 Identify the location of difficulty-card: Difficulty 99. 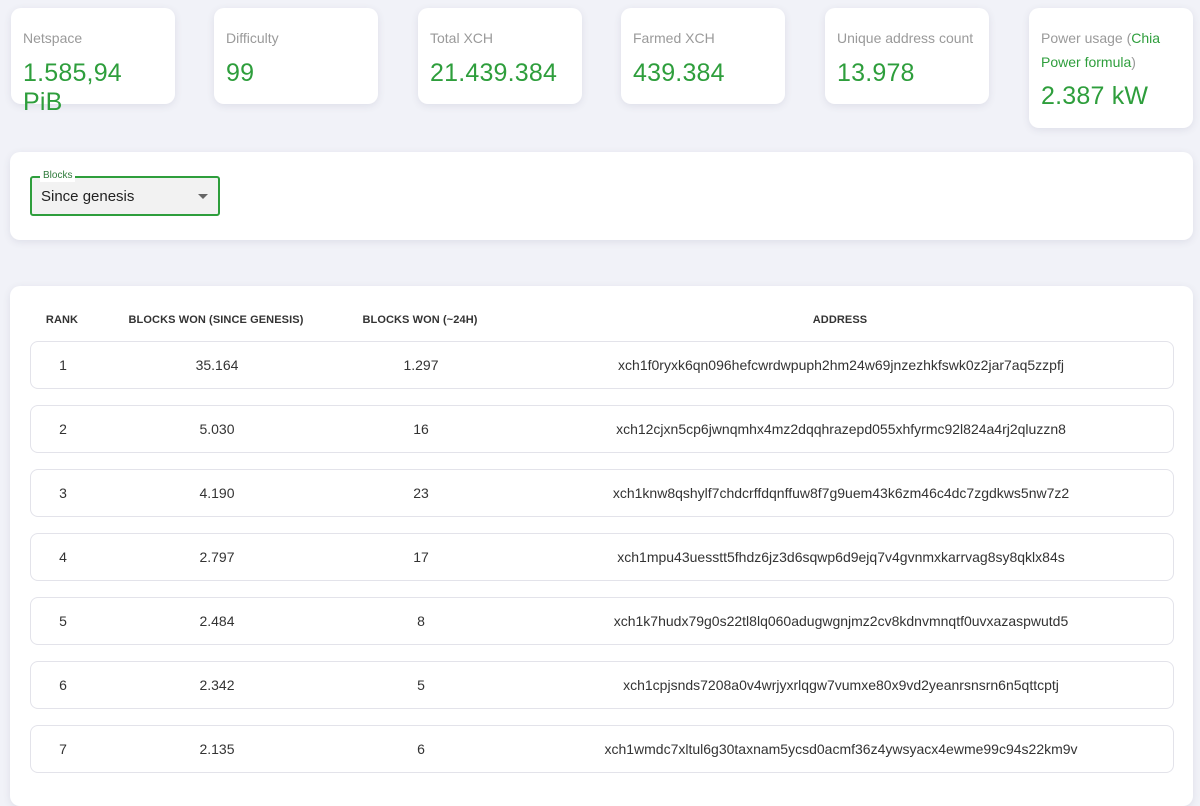
(296, 56).